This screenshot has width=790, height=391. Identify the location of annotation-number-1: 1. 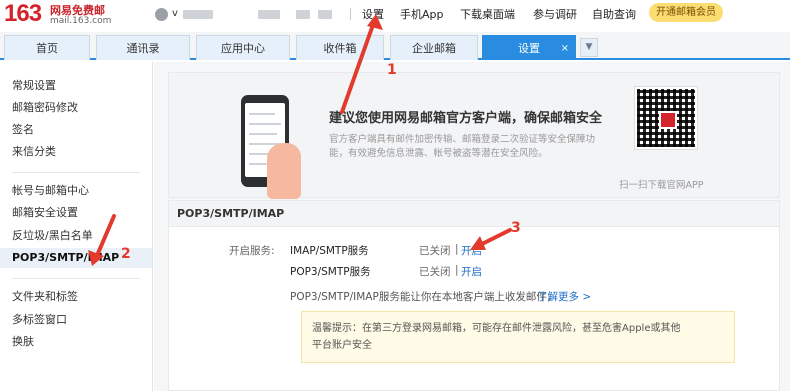
(392, 70).